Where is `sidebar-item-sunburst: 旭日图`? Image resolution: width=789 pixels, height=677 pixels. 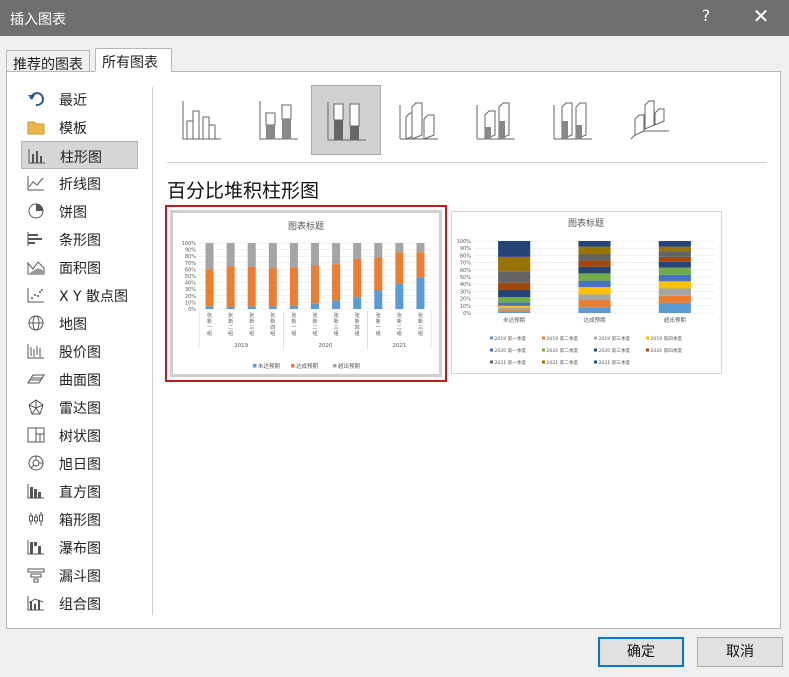 sidebar-item-sunburst: 旭日图 is located at coordinates (79, 463).